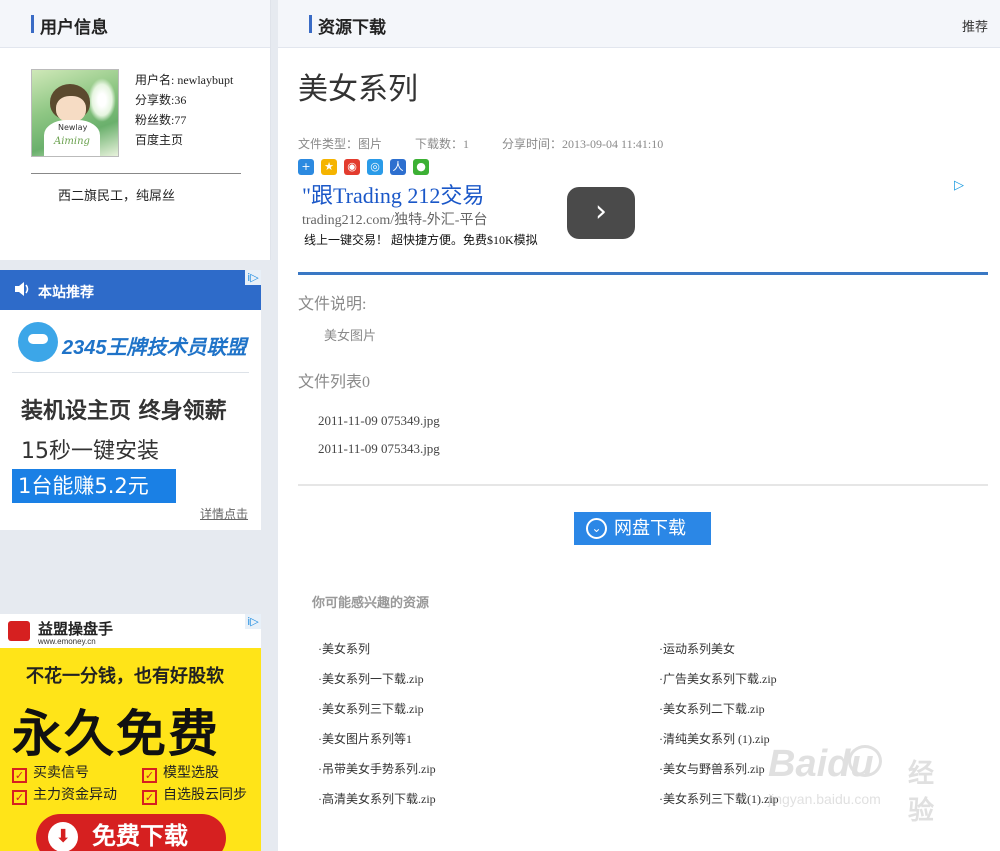 Image resolution: width=1000 pixels, height=851 pixels. What do you see at coordinates (102, 100) in the screenshot?
I see `avatar-flower-shape` at bounding box center [102, 100].